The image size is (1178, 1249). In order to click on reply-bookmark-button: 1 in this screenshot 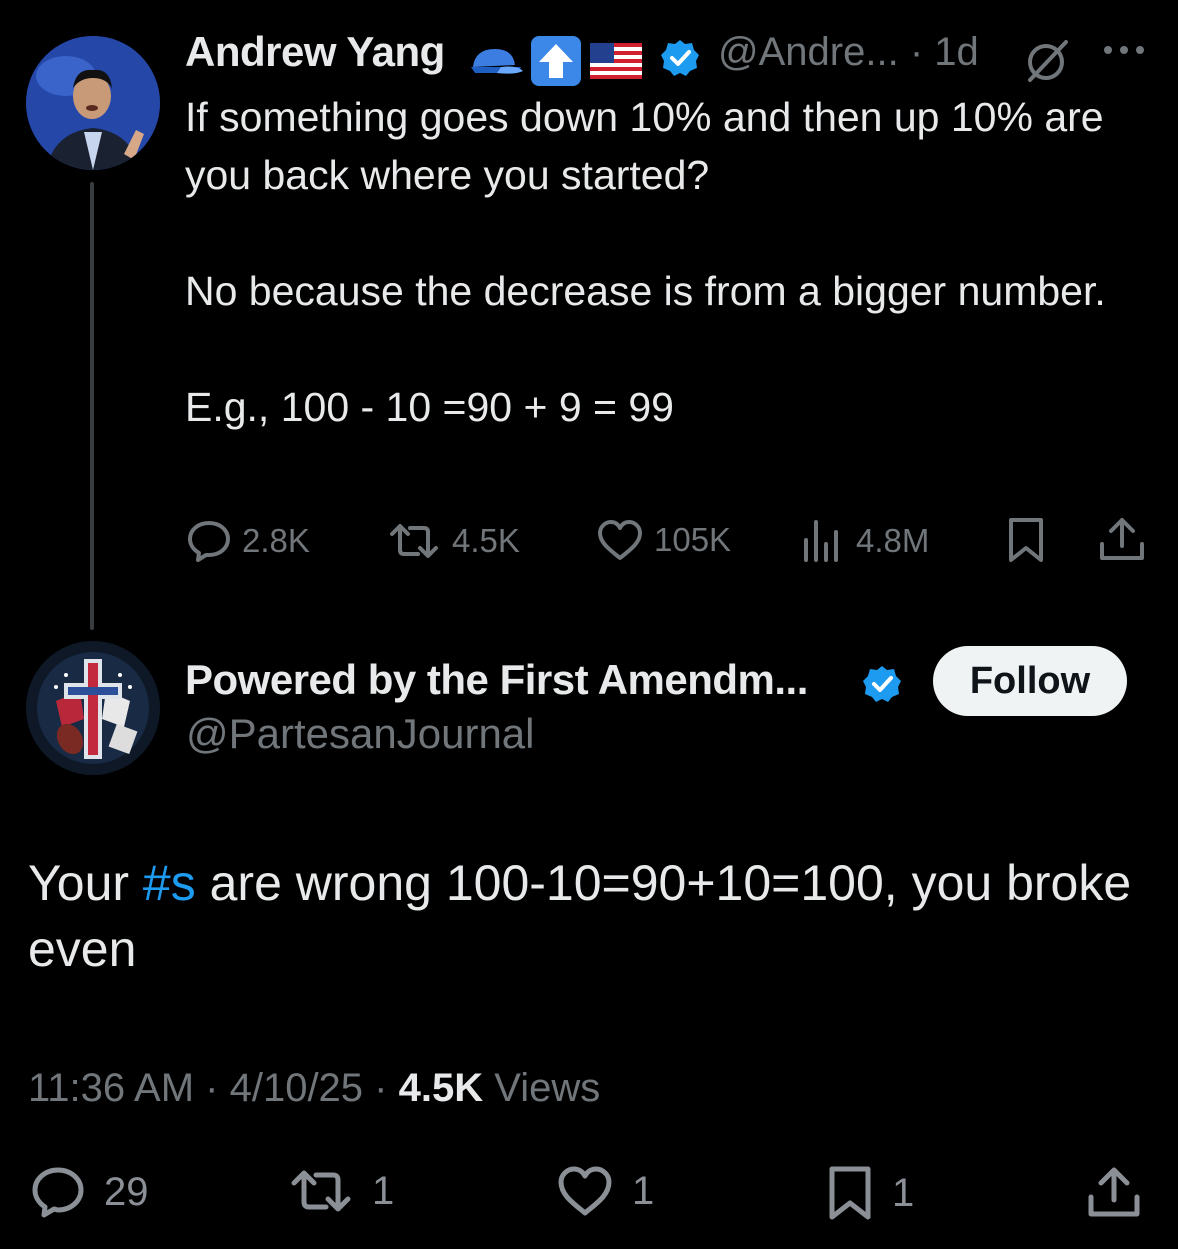, I will do `click(870, 1193)`.